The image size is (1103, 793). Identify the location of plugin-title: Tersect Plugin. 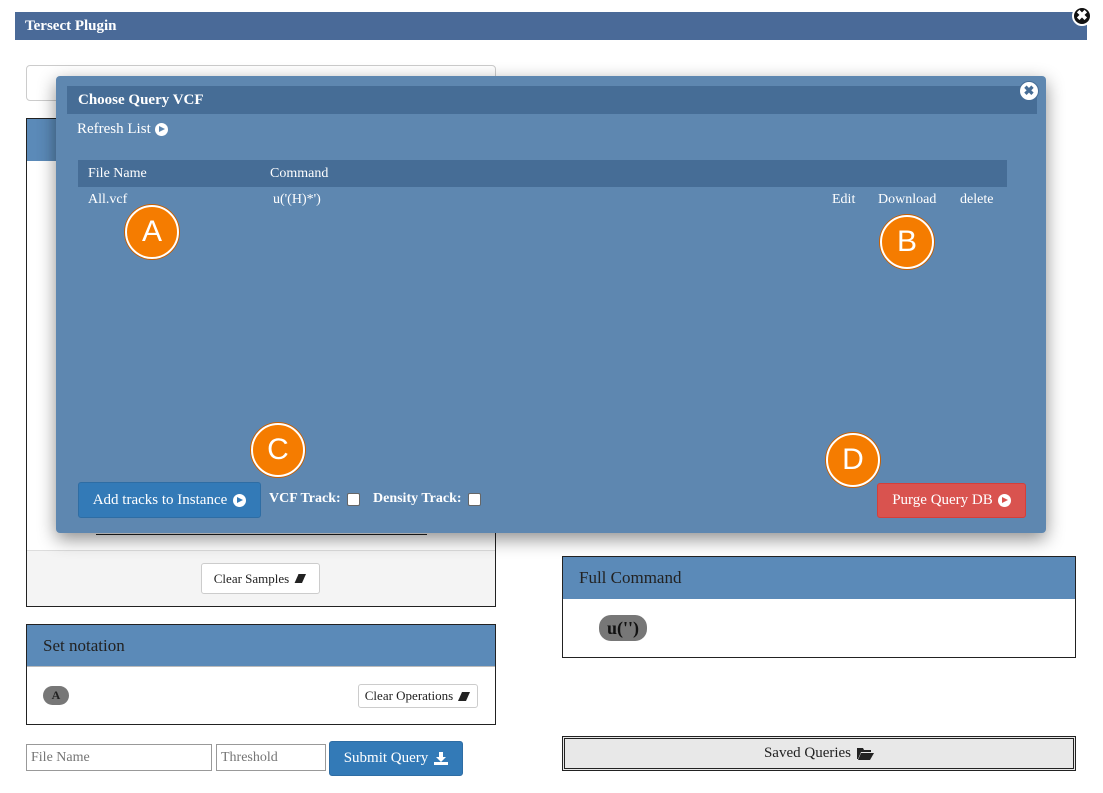
(71, 26).